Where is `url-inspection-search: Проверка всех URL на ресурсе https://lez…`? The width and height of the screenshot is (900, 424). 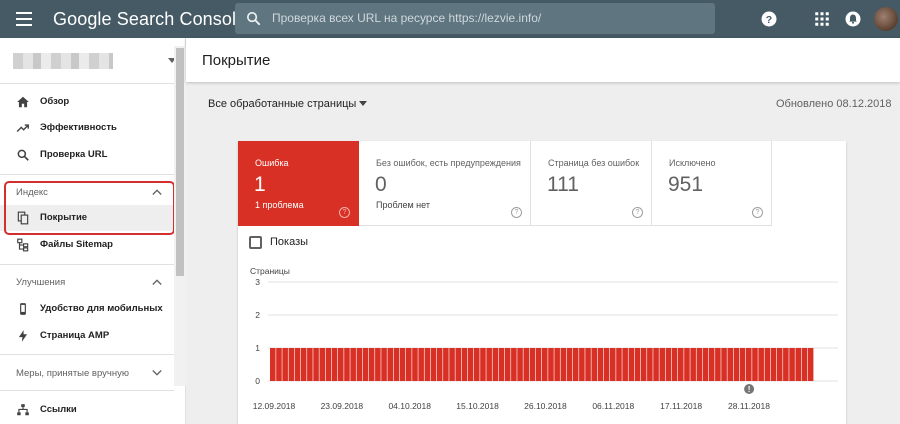 url-inspection-search: Проверка всех URL на ресурсе https://lez… is located at coordinates (475, 18).